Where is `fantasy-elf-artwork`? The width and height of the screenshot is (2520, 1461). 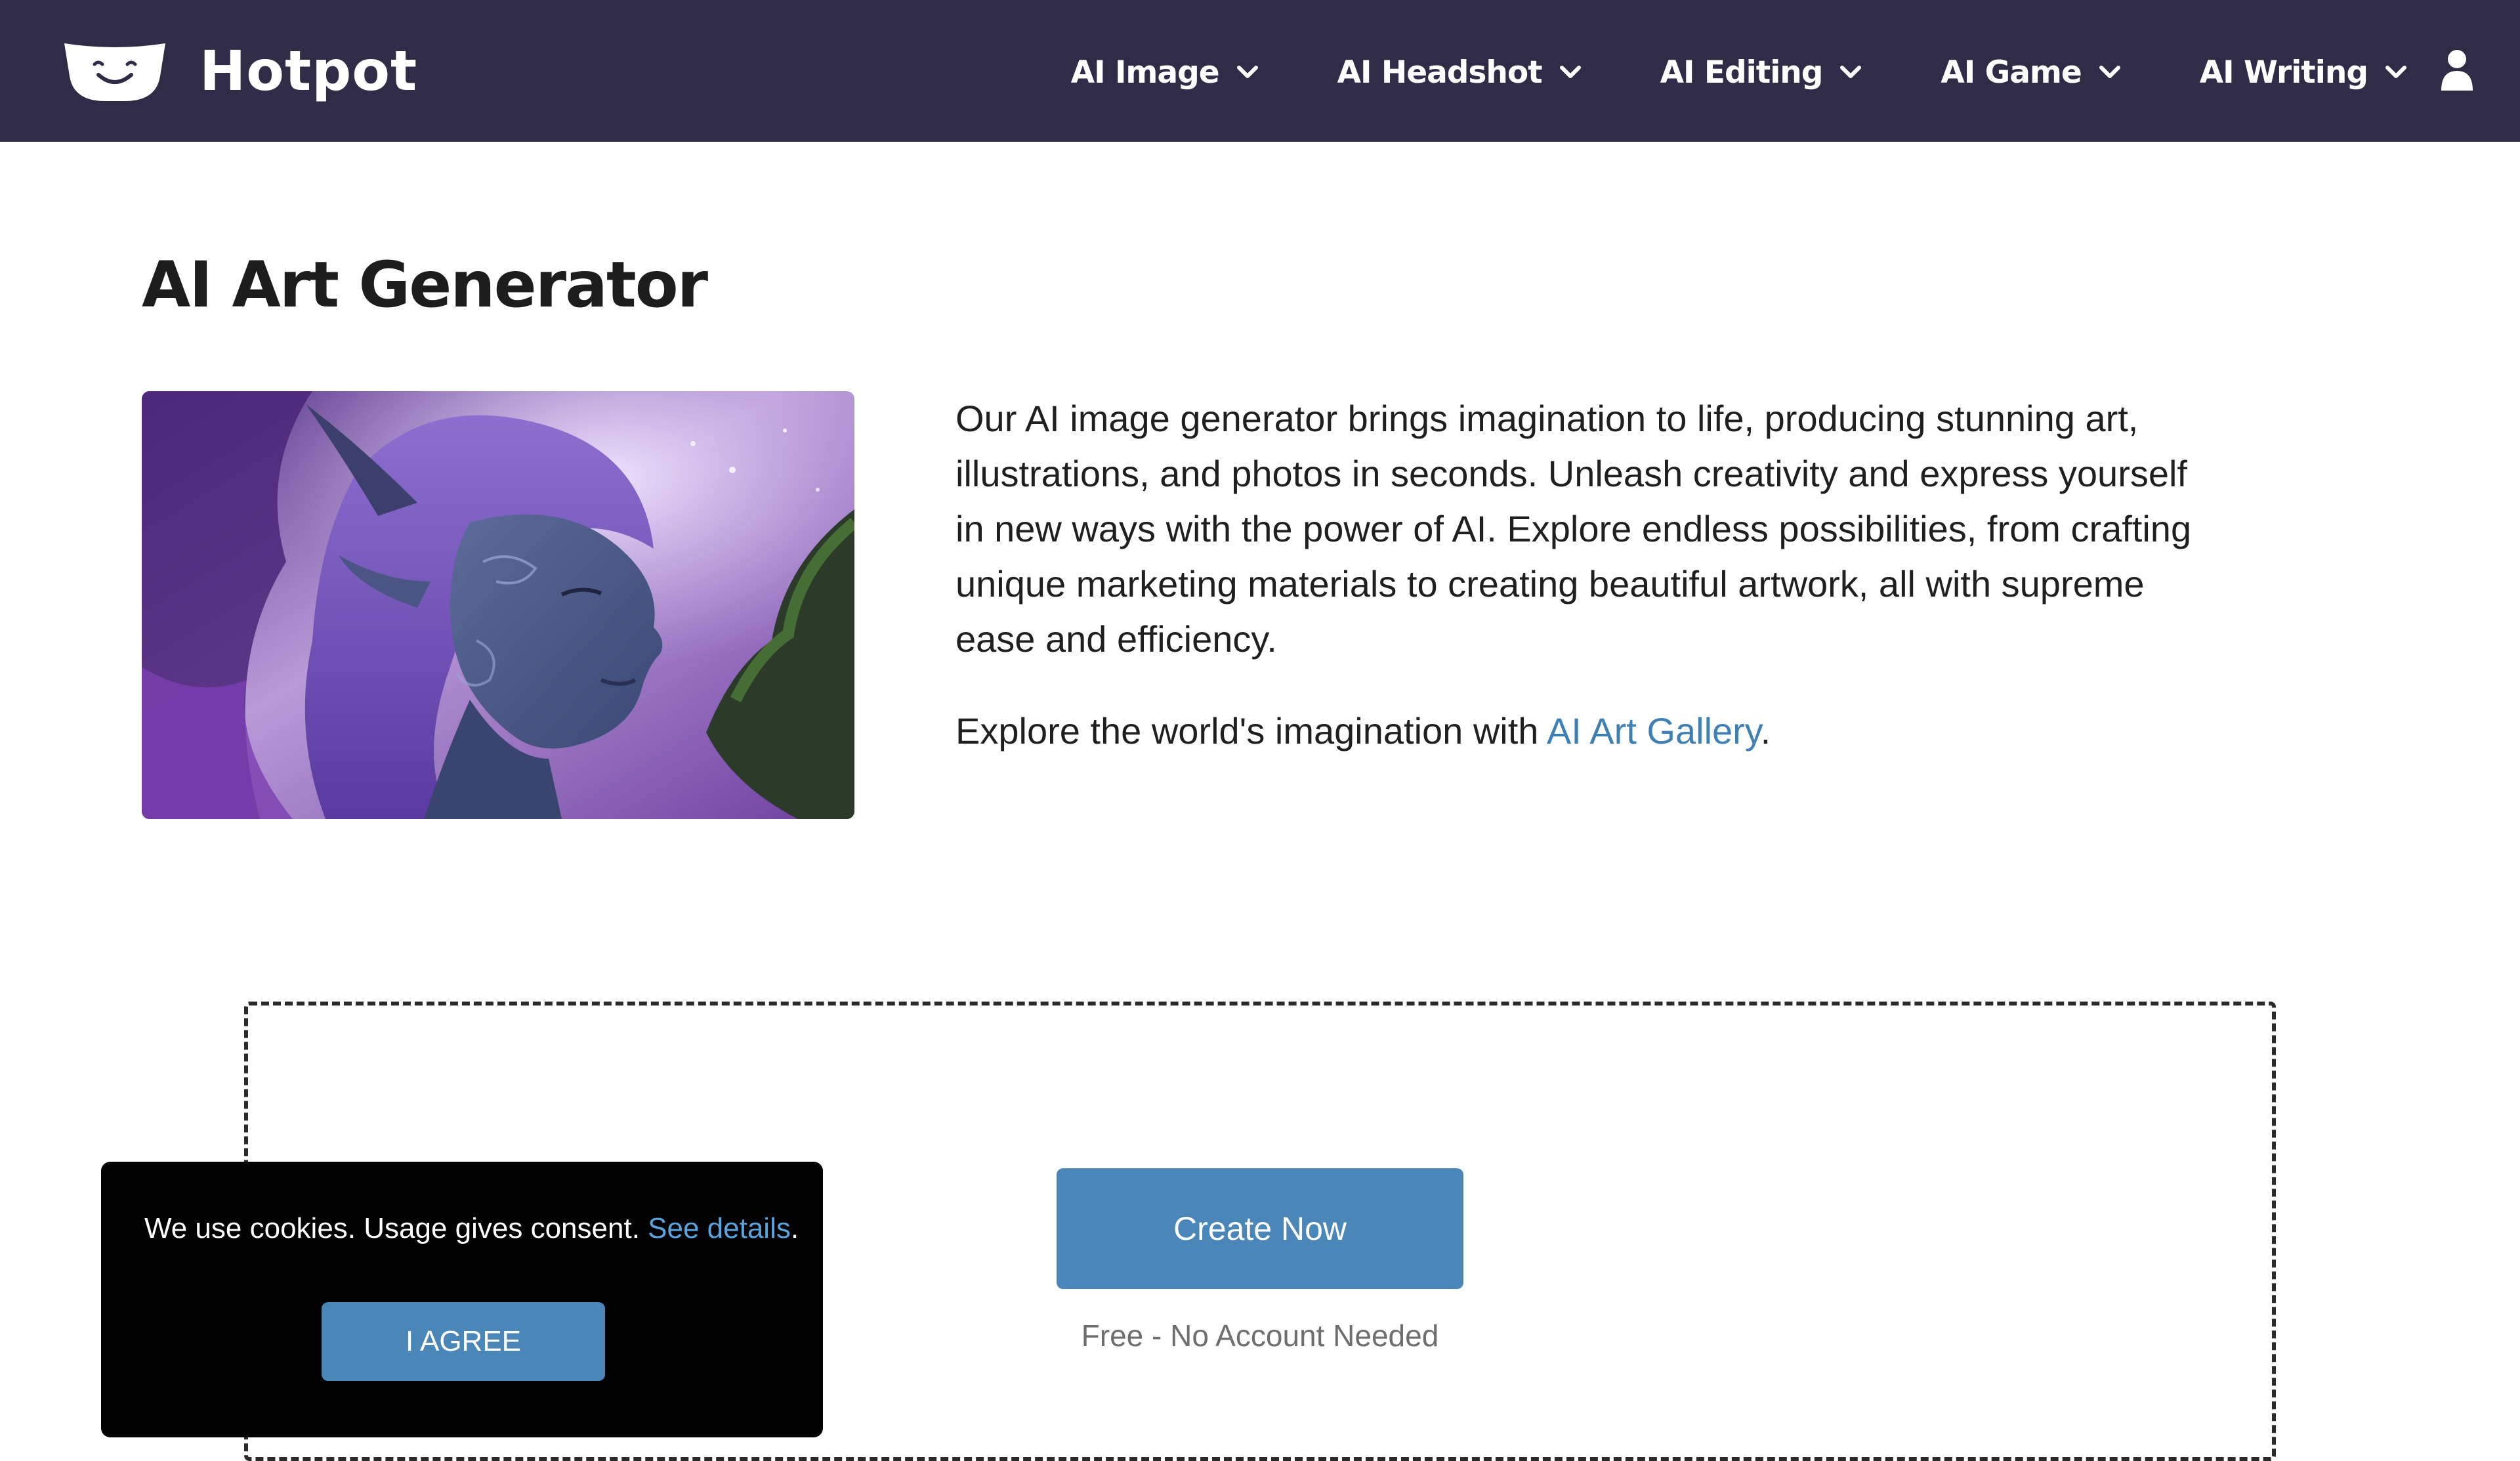 fantasy-elf-artwork is located at coordinates (498, 605).